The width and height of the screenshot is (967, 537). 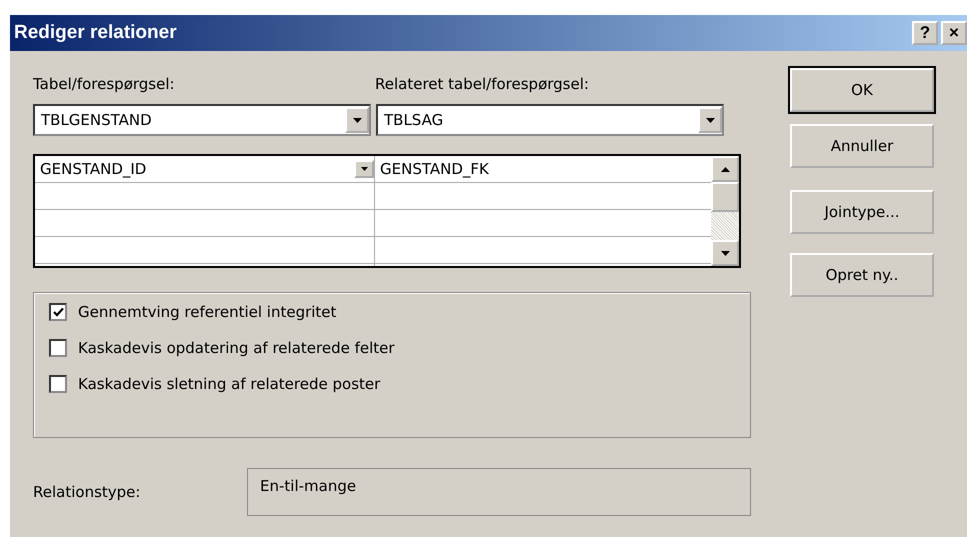 What do you see at coordinates (207, 312) in the screenshot?
I see `checkbox-label: Gennemtving referentiel integritet` at bounding box center [207, 312].